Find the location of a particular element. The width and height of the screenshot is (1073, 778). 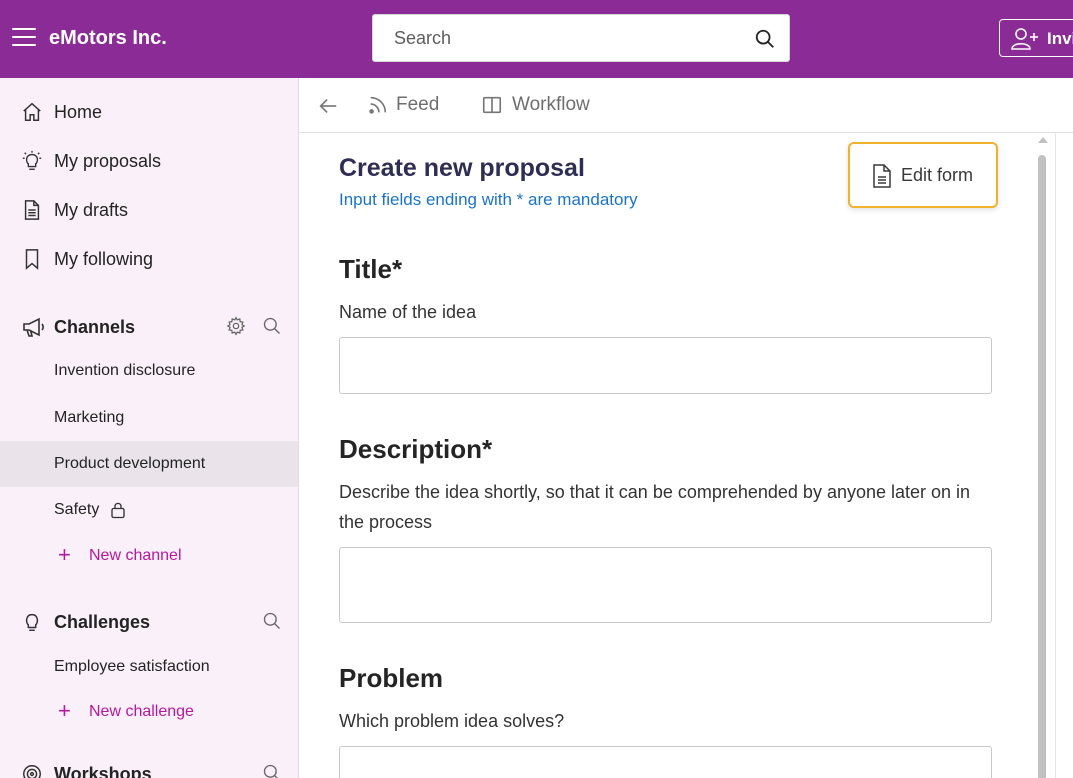

page-title: Create new proposal is located at coordinates (462, 168).